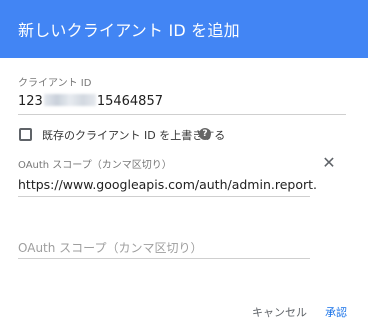 This screenshot has width=368, height=331. Describe the element at coordinates (279, 312) in the screenshot. I see `cancel-button: キャンセル` at that location.